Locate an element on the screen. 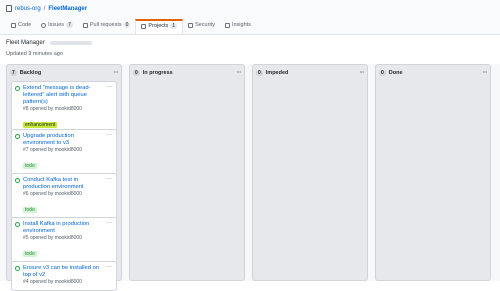  column-header: 7 Backlog ··· is located at coordinates (64, 73).